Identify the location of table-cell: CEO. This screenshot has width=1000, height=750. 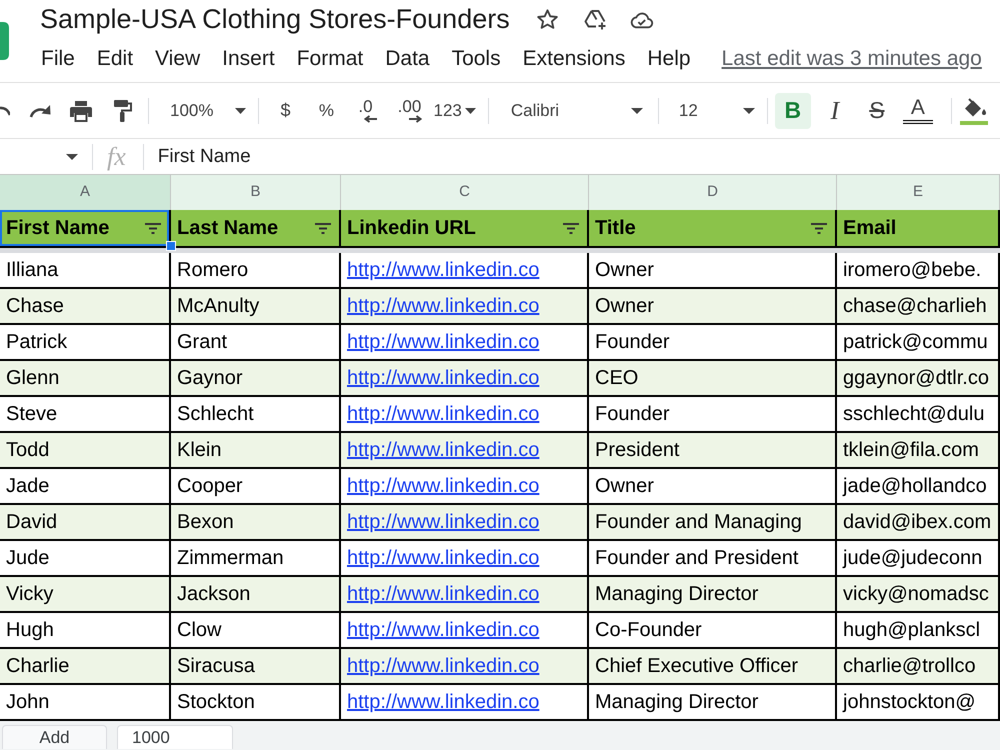
(713, 379).